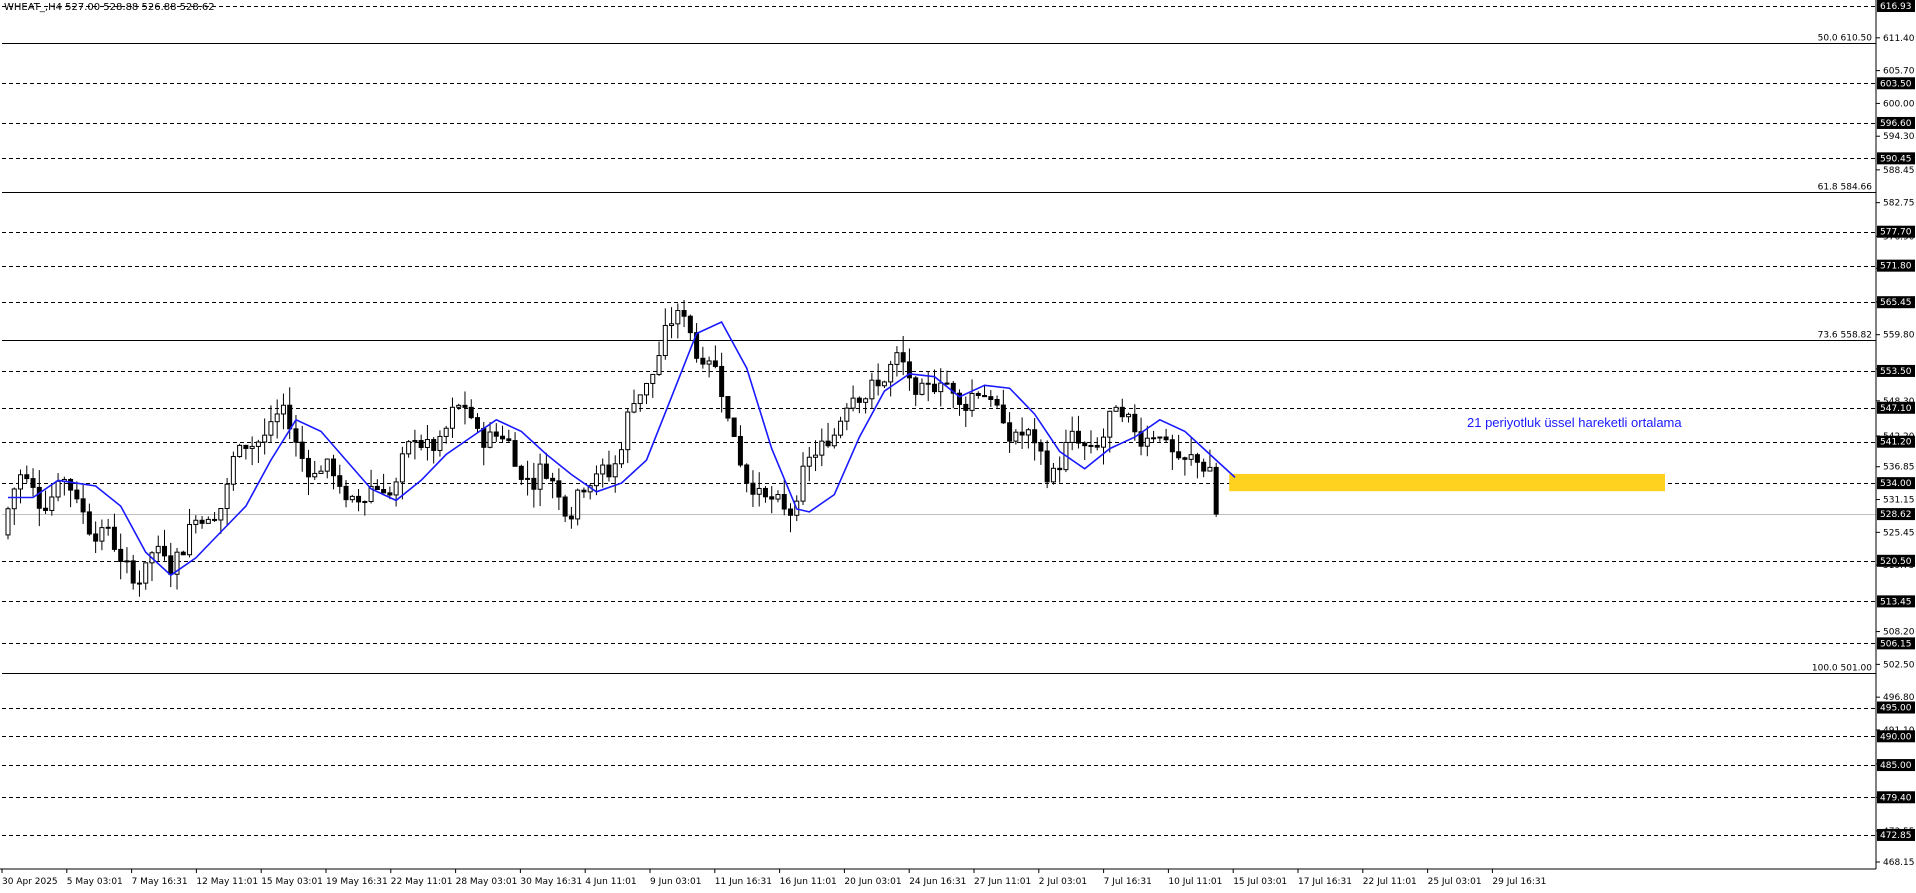 This screenshot has height=893, width=1916. I want to click on y-tick-label: 525.45, so click(1899, 533).